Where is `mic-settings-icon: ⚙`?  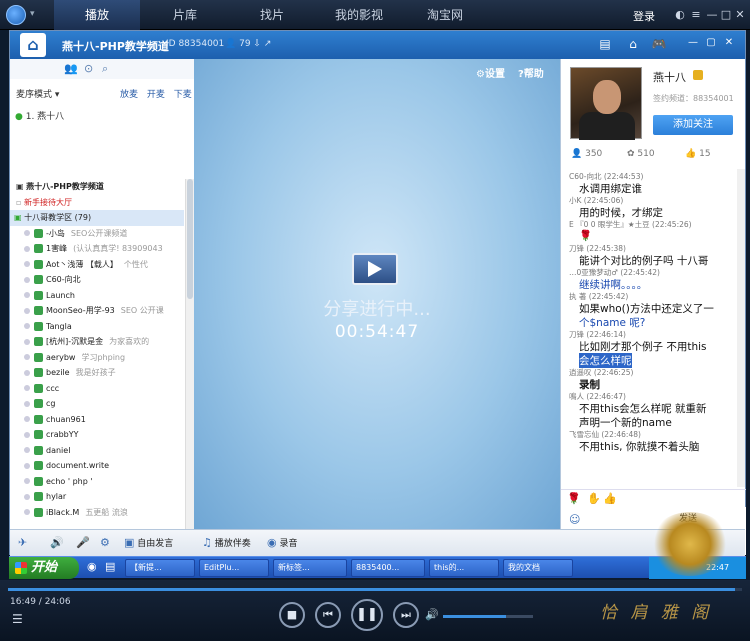 mic-settings-icon: ⚙ is located at coordinates (105, 542).